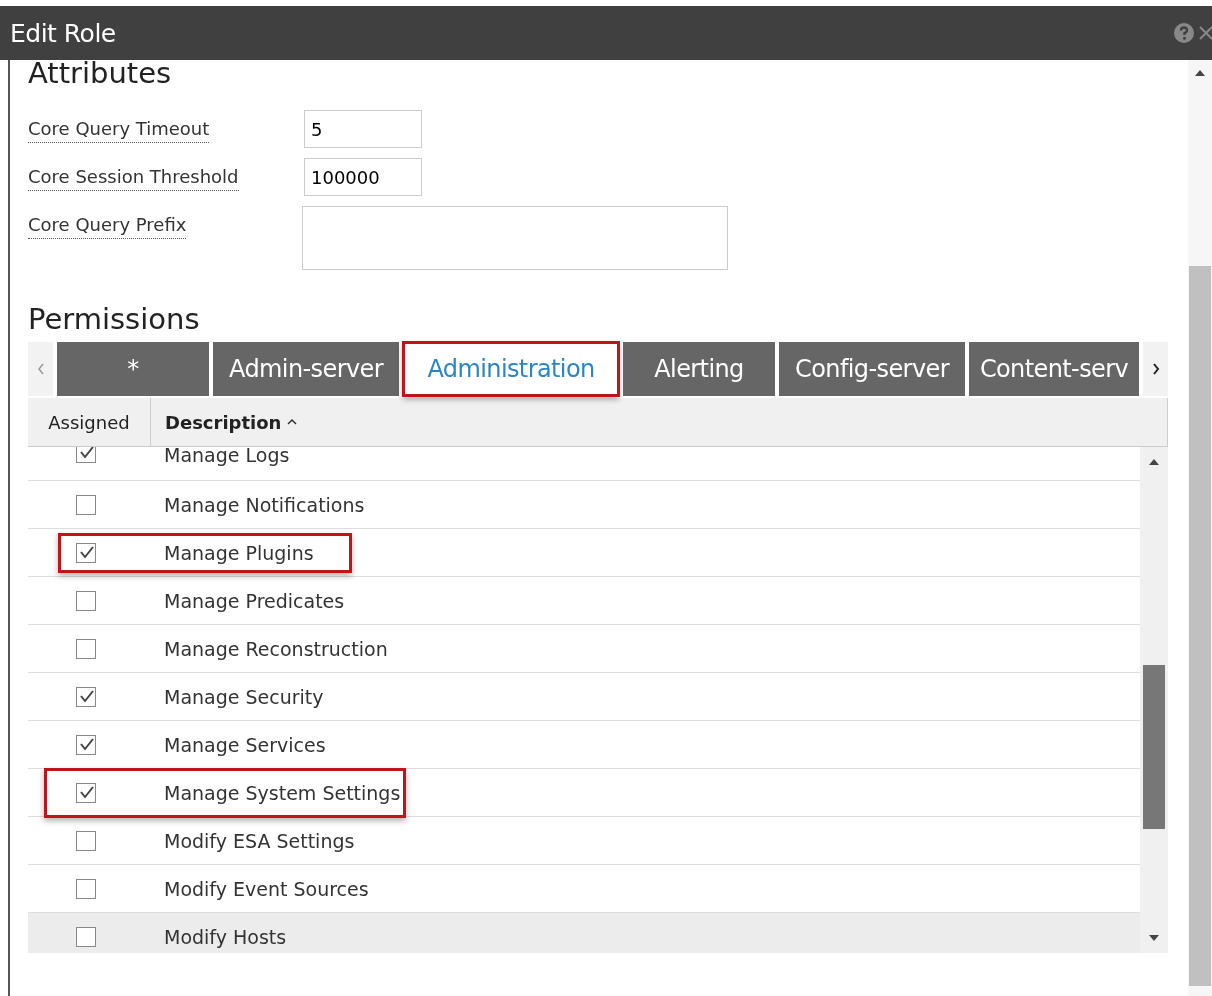 The height and width of the screenshot is (996, 1212). I want to click on field-label: Core Query Prefix, so click(107, 226).